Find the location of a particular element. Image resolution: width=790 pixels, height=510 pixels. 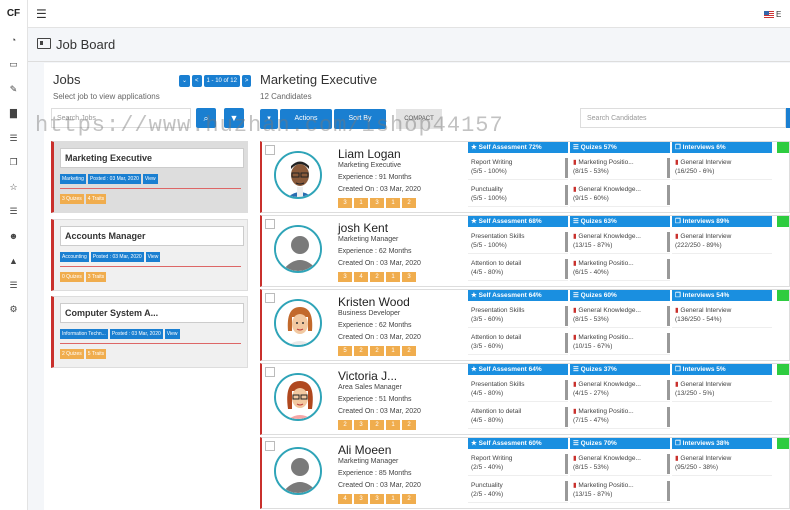

score-item: ▮ General Interview (222/250 - 89%) is located at coordinates (722, 242).